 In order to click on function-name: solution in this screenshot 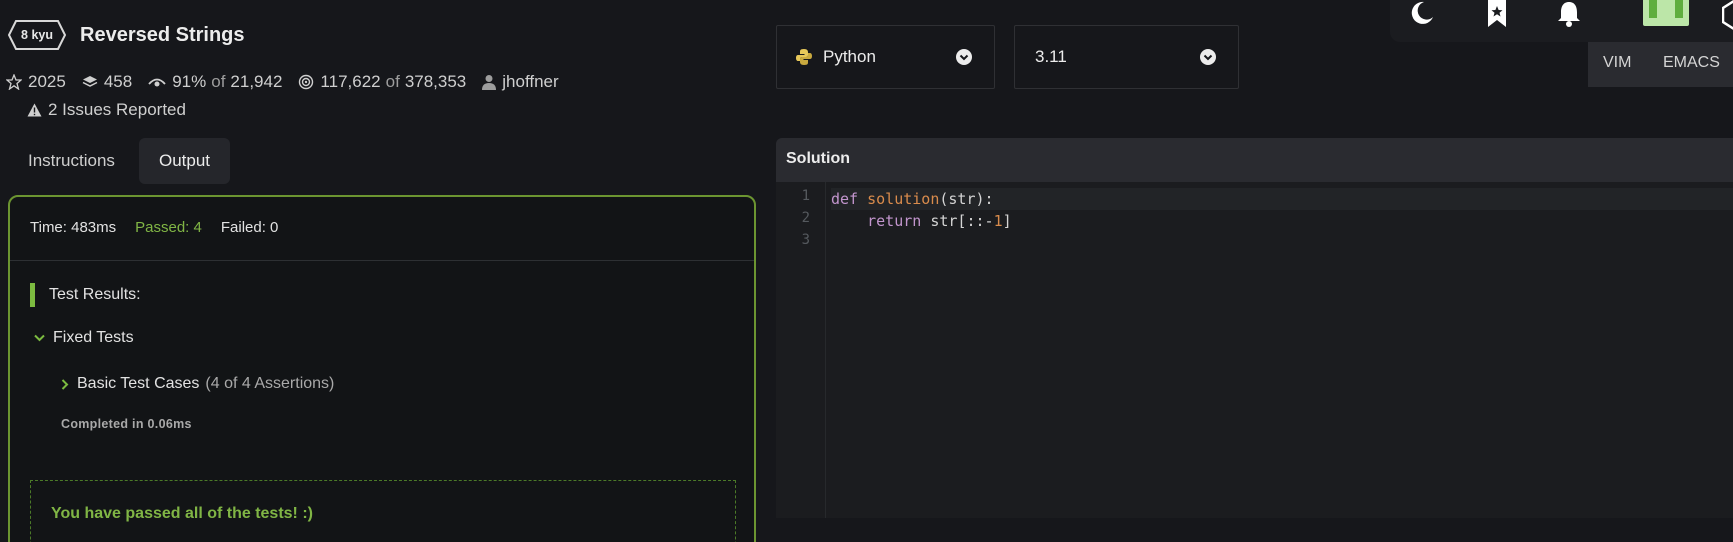, I will do `click(903, 199)`.